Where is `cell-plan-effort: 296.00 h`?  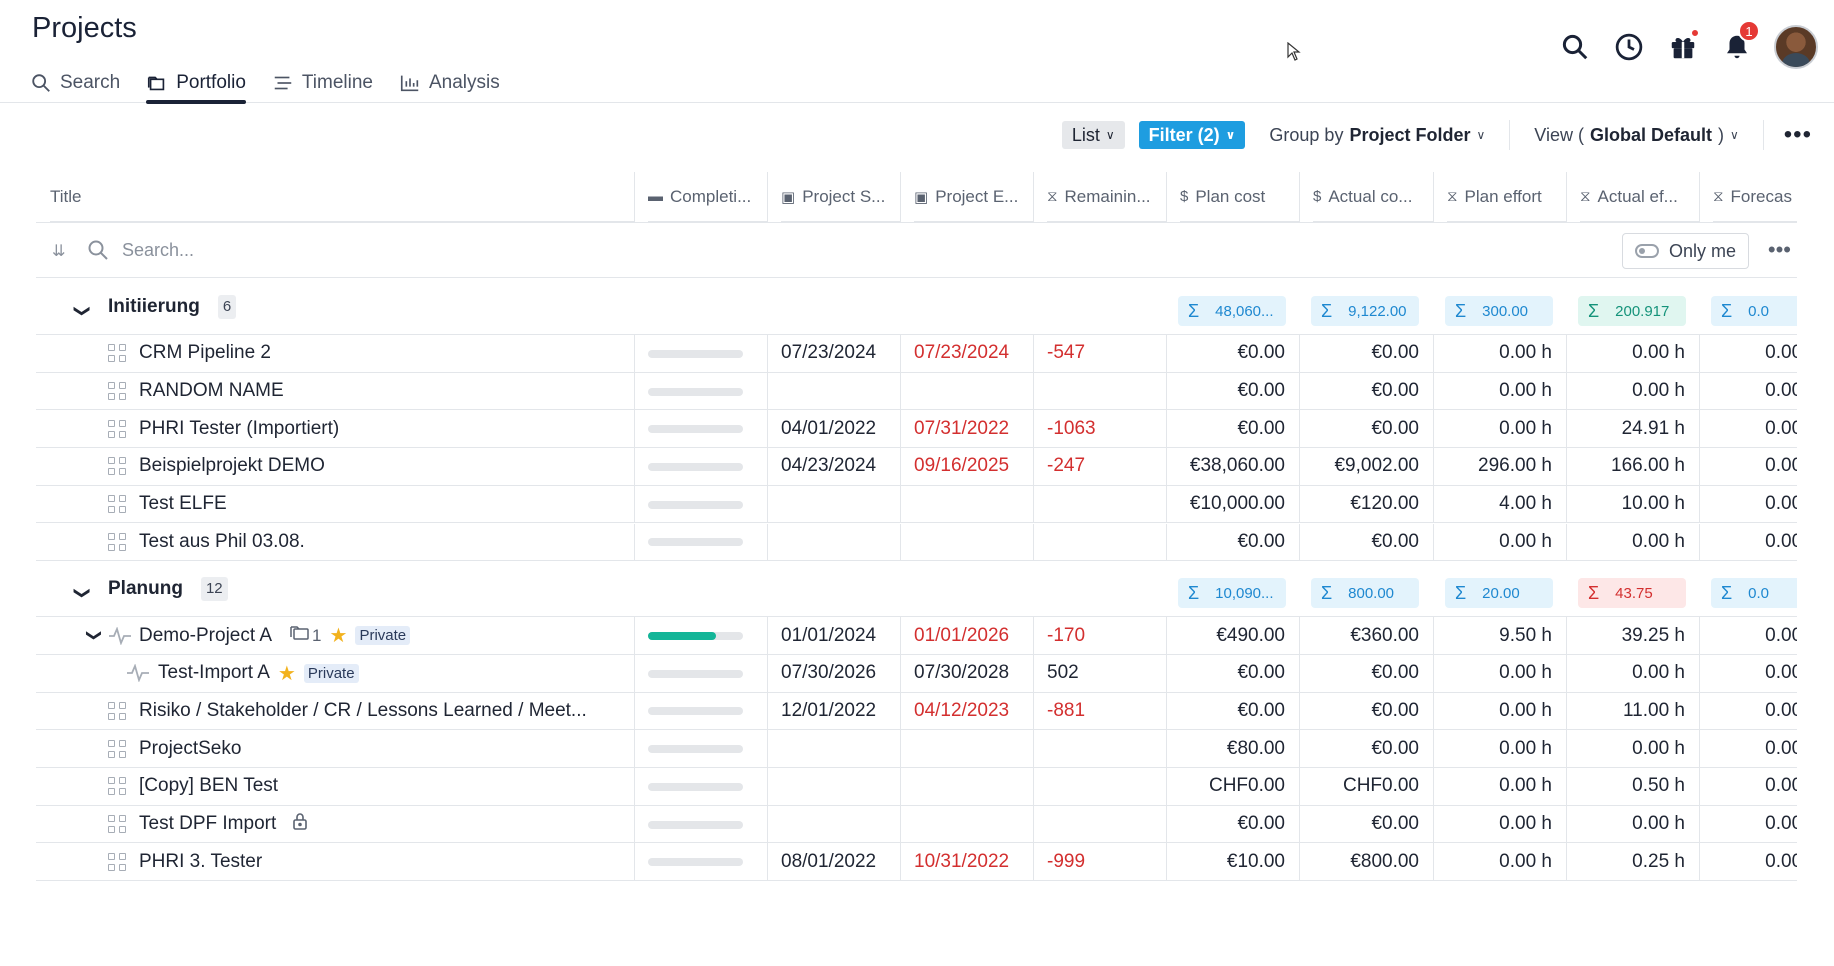
cell-plan-effort: 296.00 h is located at coordinates (1492, 466).